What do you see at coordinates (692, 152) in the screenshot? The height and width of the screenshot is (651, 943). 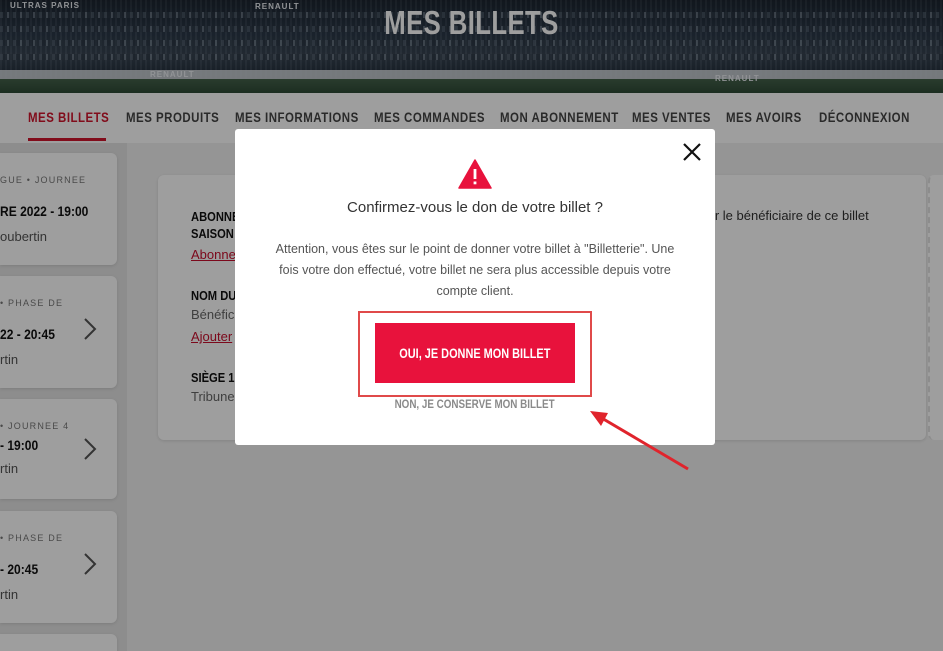 I see `close-icon` at bounding box center [692, 152].